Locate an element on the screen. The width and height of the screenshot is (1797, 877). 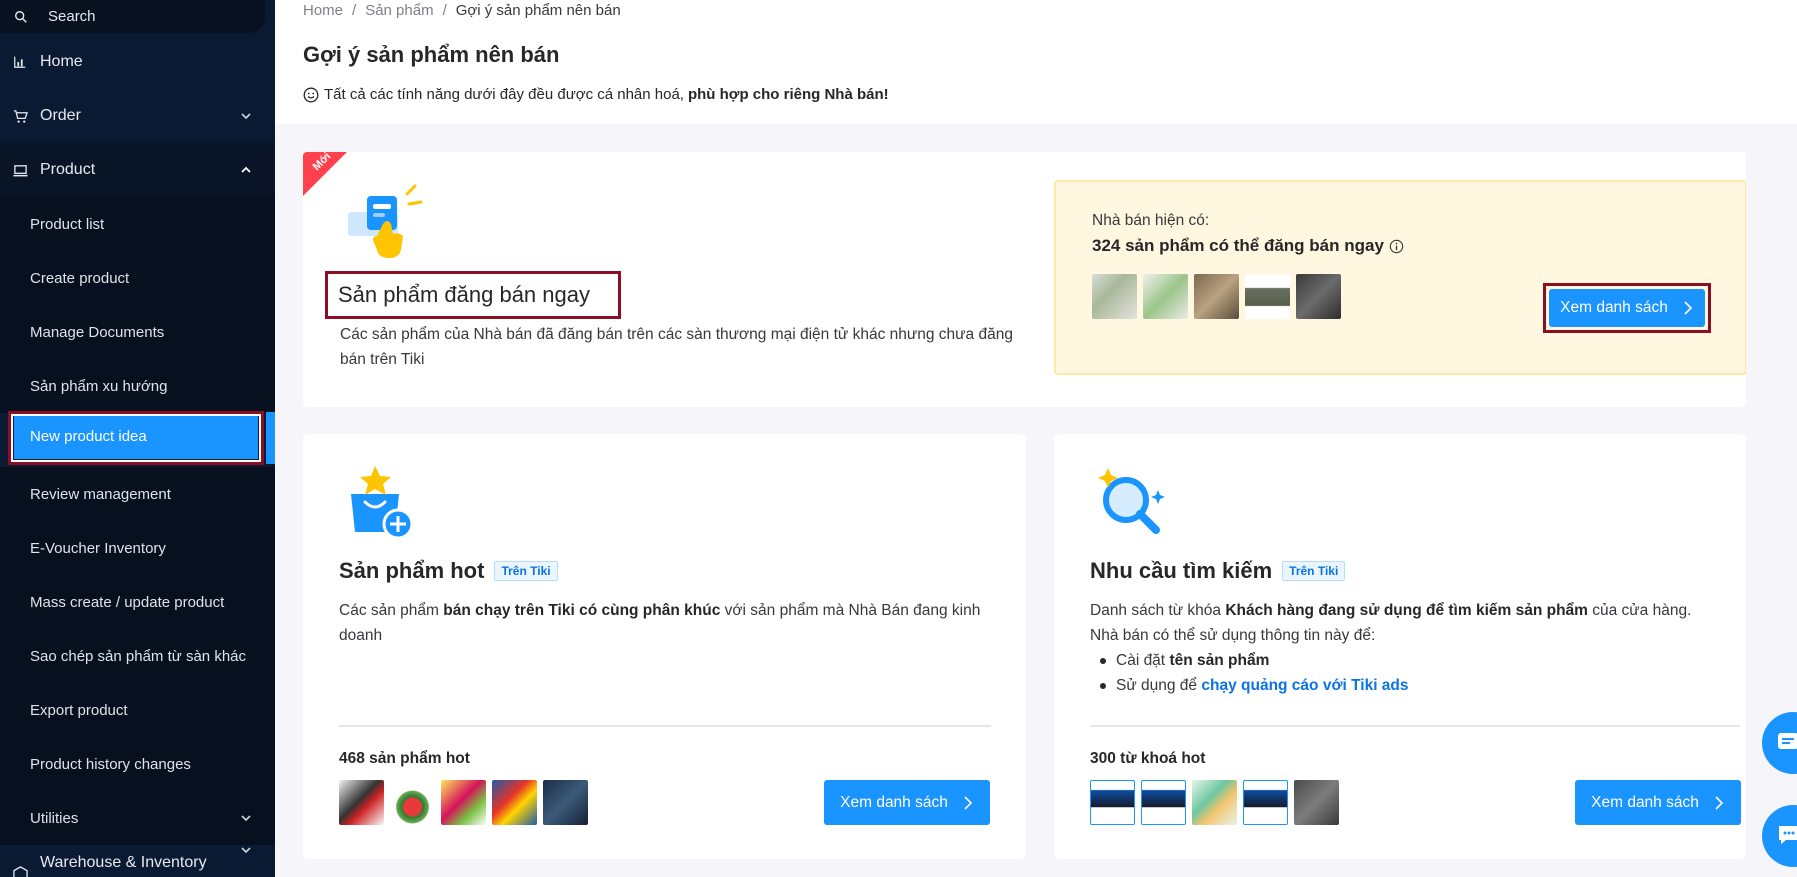
sidebar-item-home: Home is located at coordinates (137, 62).